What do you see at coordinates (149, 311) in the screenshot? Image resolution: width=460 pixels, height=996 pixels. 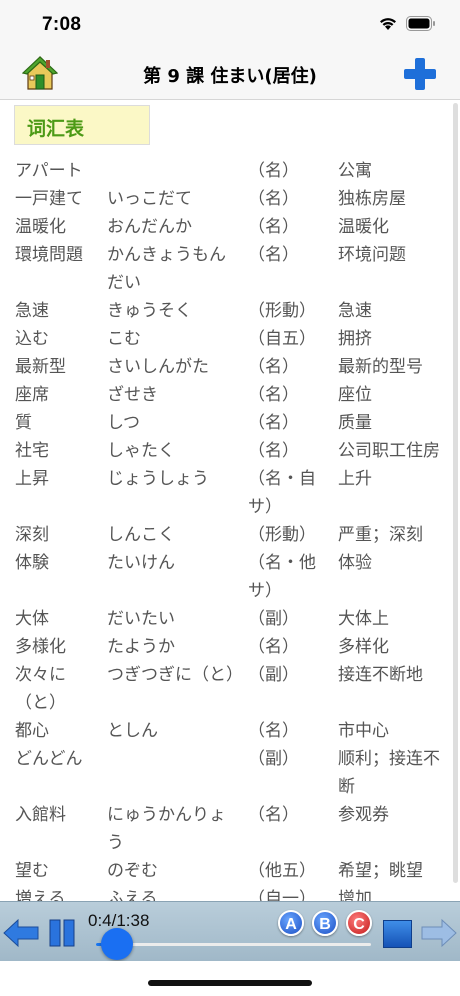 I see `vocab-reading: きゅうそく` at bounding box center [149, 311].